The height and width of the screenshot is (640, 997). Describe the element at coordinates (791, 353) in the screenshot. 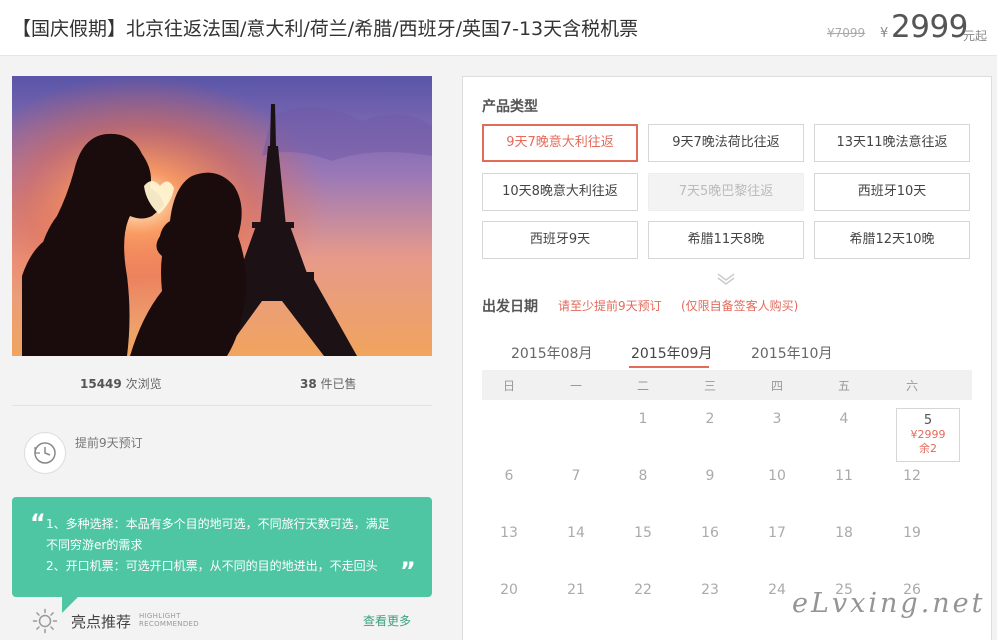

I see `month-tab-3: 2015年10月` at that location.